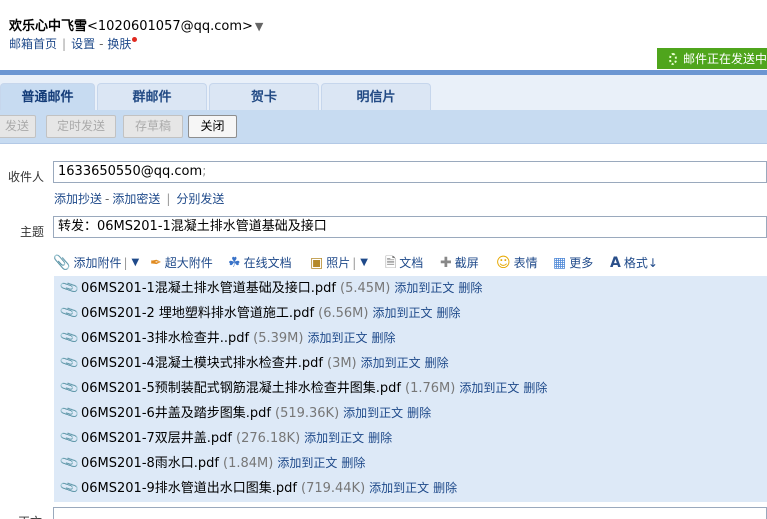 This screenshot has width=767, height=519. Describe the element at coordinates (156, 263) in the screenshot. I see `large-attachment-icon: ✒` at that location.